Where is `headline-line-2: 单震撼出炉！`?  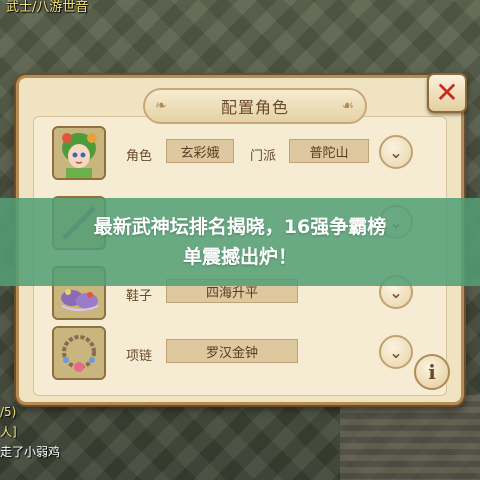 headline-line-2: 单震撼出炉！ is located at coordinates (239, 257).